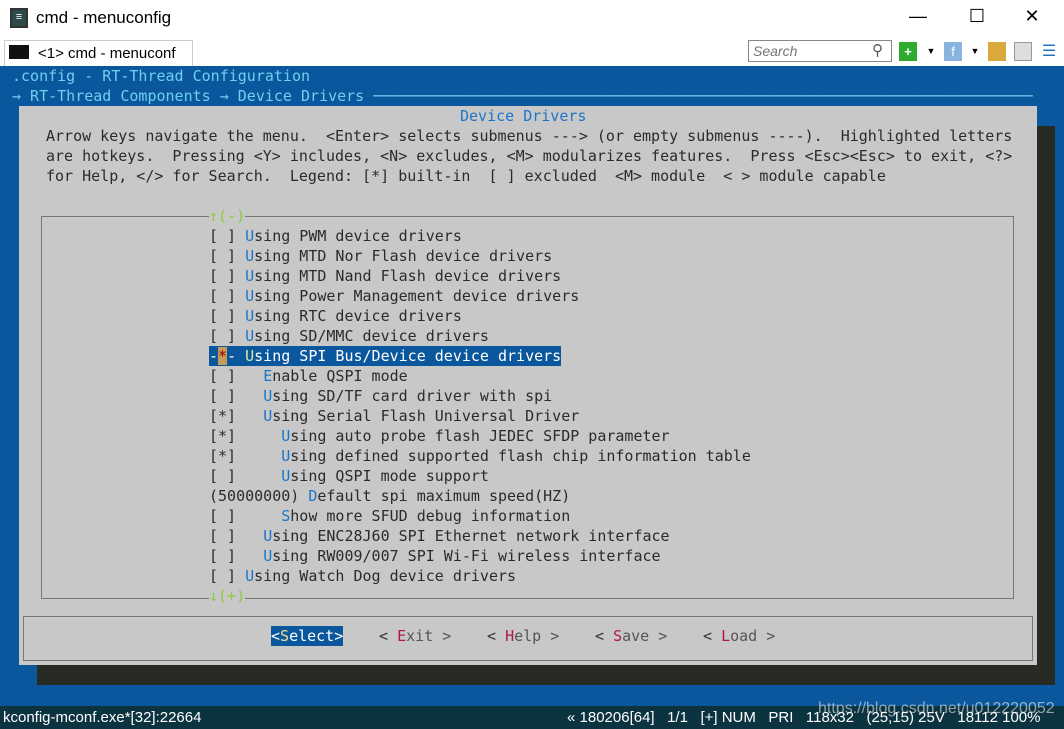 Image resolution: width=1064 pixels, height=729 pixels. Describe the element at coordinates (444, 496) in the screenshot. I see `item-label: efault spi maximum speed(HZ)` at that location.